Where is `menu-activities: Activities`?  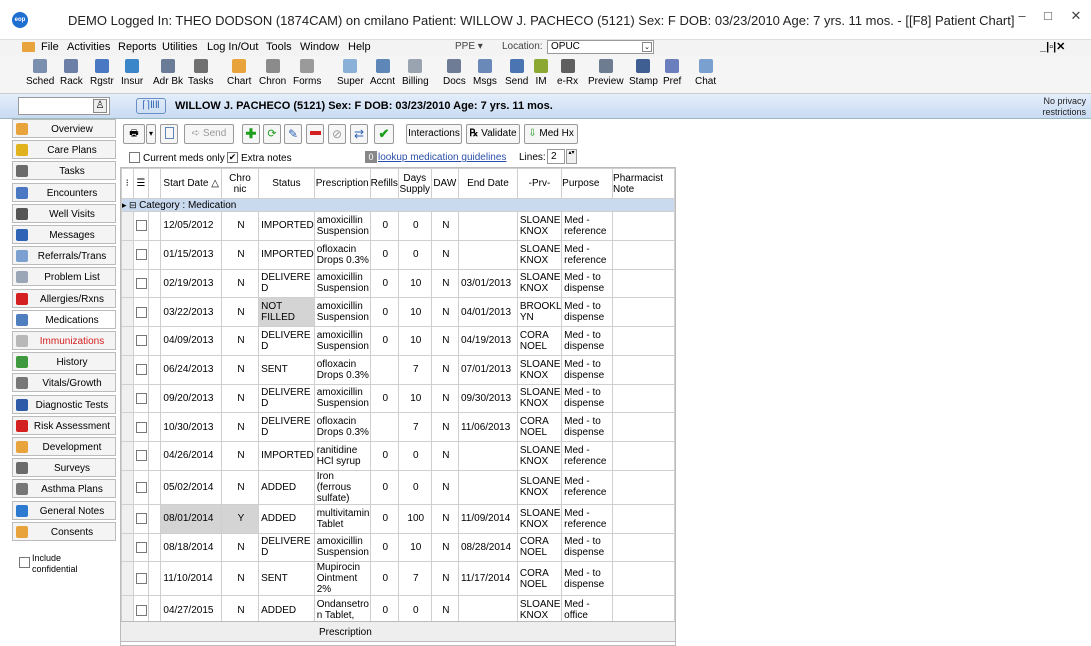
menu-activities: Activities is located at coordinates (88, 47).